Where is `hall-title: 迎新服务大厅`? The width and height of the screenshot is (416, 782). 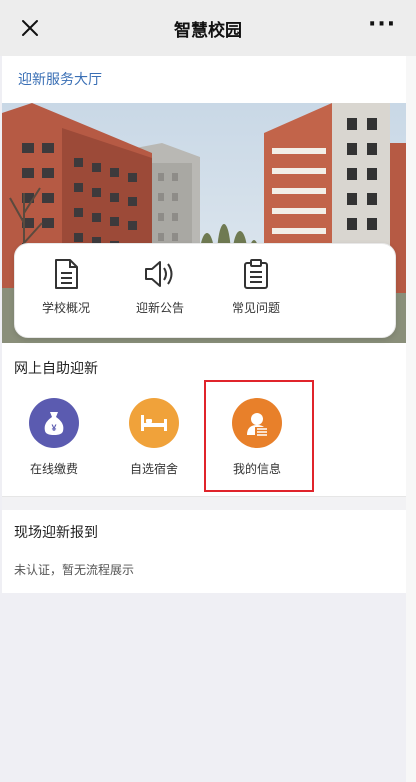 hall-title: 迎新服务大厅 is located at coordinates (60, 79).